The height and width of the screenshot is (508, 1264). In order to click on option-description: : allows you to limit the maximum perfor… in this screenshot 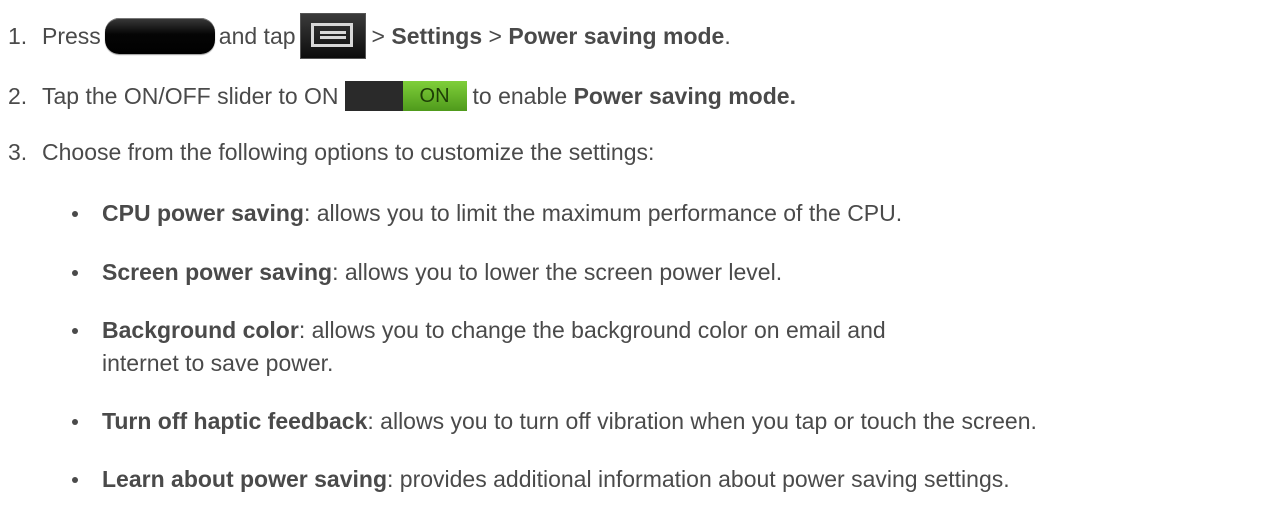, I will do `click(603, 213)`.